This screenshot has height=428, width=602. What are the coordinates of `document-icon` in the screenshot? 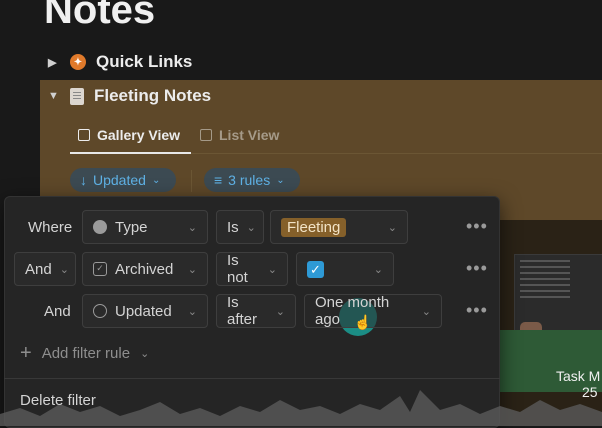 It's located at (77, 96).